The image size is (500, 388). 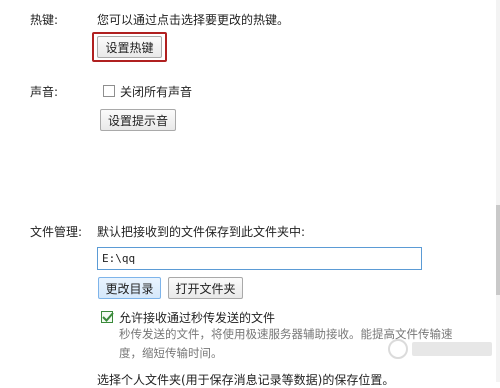 I want to click on file-management-label: 文件管理:, so click(x=56, y=232).